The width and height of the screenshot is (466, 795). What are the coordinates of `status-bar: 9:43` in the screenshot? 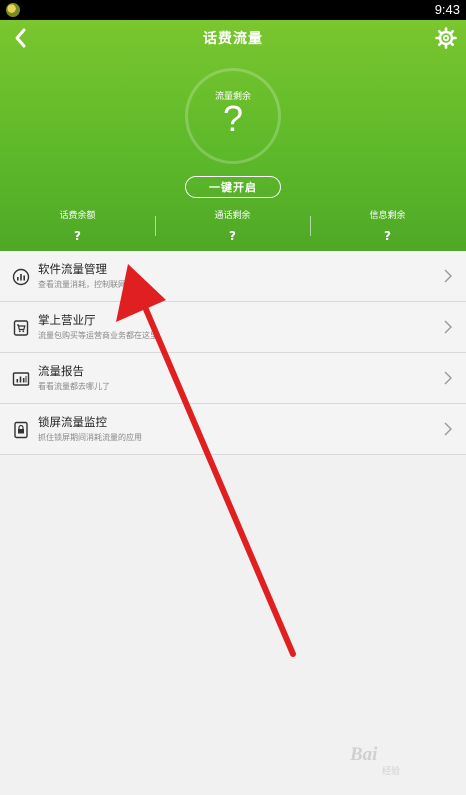 It's located at (233, 10).